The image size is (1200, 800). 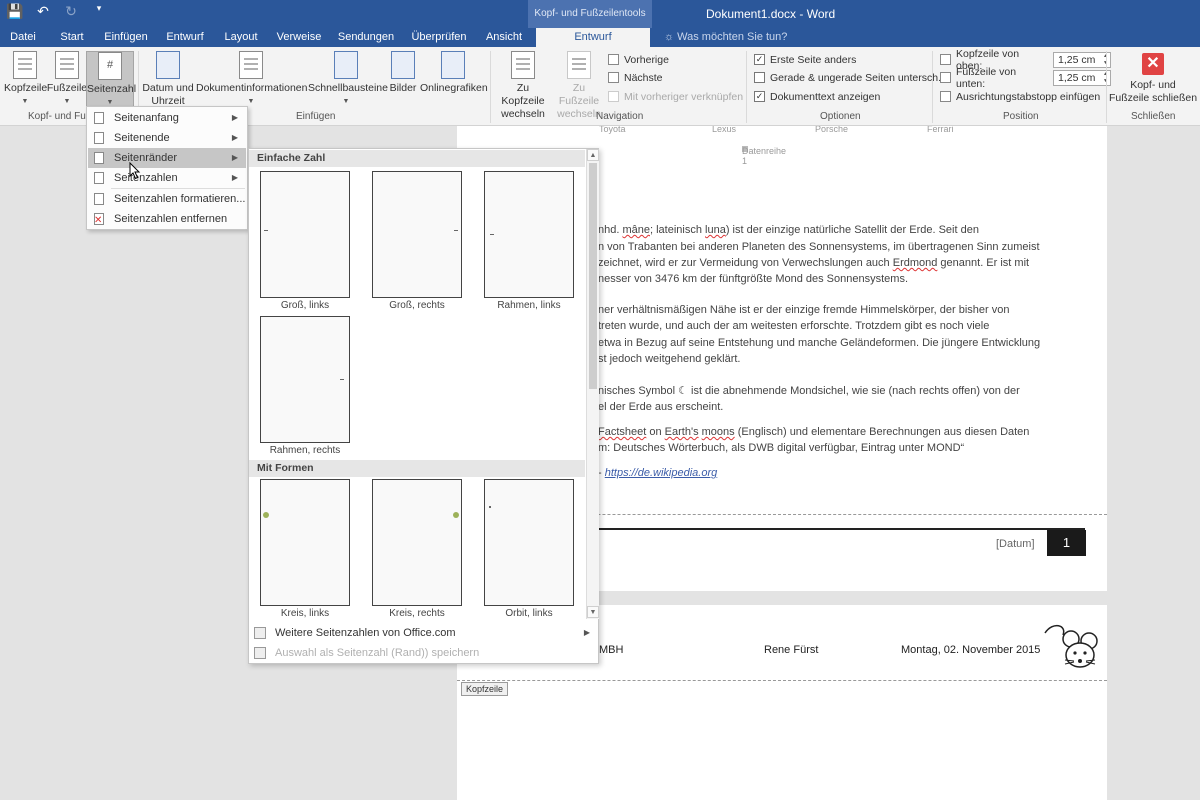 I want to click on datum-uhrzeit-button: Datum und Uhrzeit, so click(x=168, y=79).